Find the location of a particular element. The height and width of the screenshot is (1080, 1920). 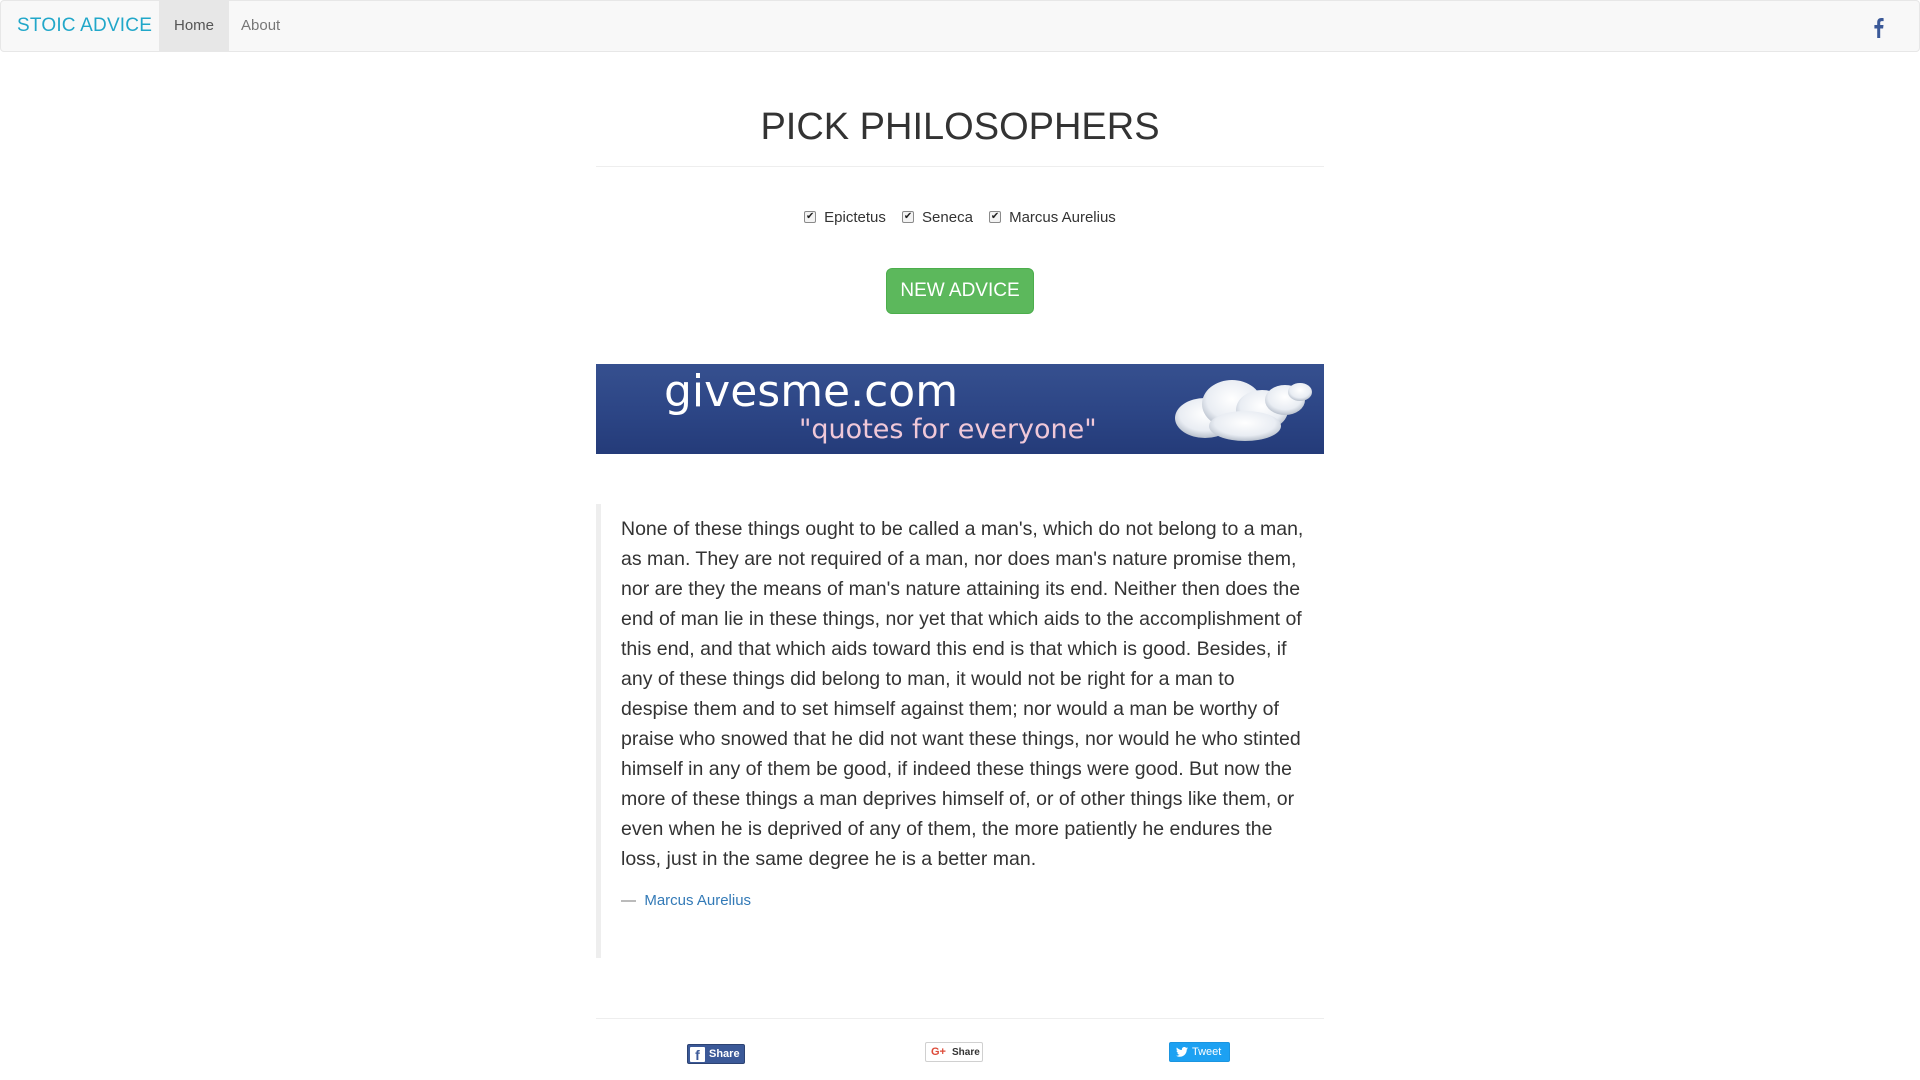

google-plus-share-button: G+ Share is located at coordinates (954, 1052).